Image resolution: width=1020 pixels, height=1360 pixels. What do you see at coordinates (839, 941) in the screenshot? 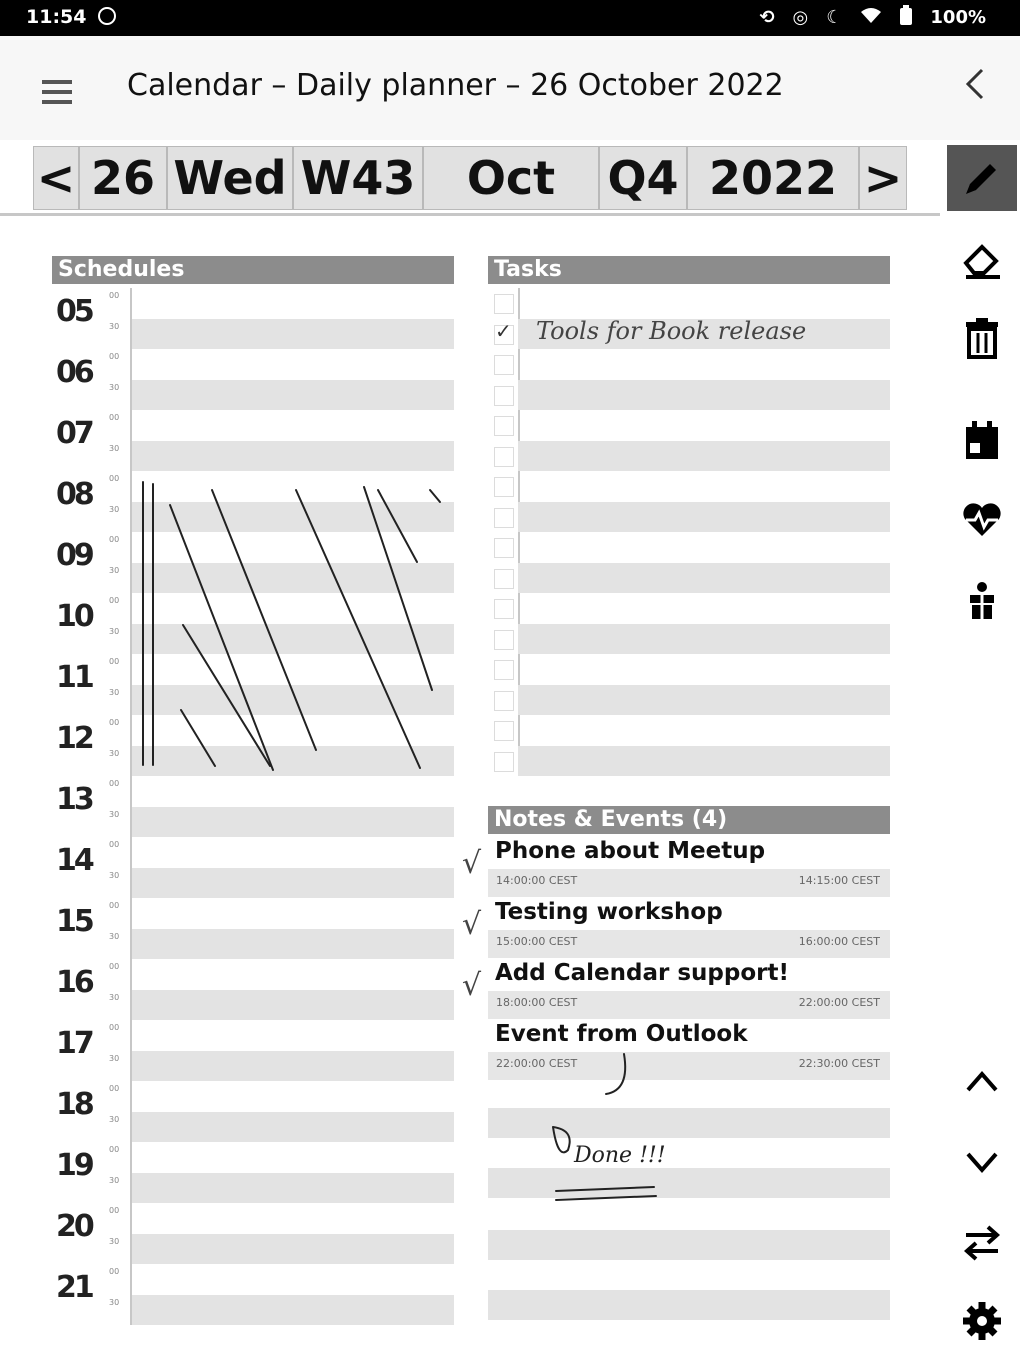
I see `event-end-time: 16:00:00 CEST` at bounding box center [839, 941].